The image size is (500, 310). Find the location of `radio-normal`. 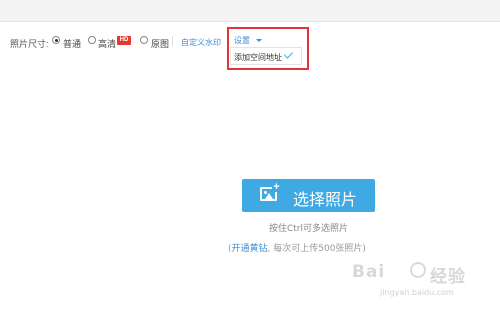

radio-normal is located at coordinates (56, 40).